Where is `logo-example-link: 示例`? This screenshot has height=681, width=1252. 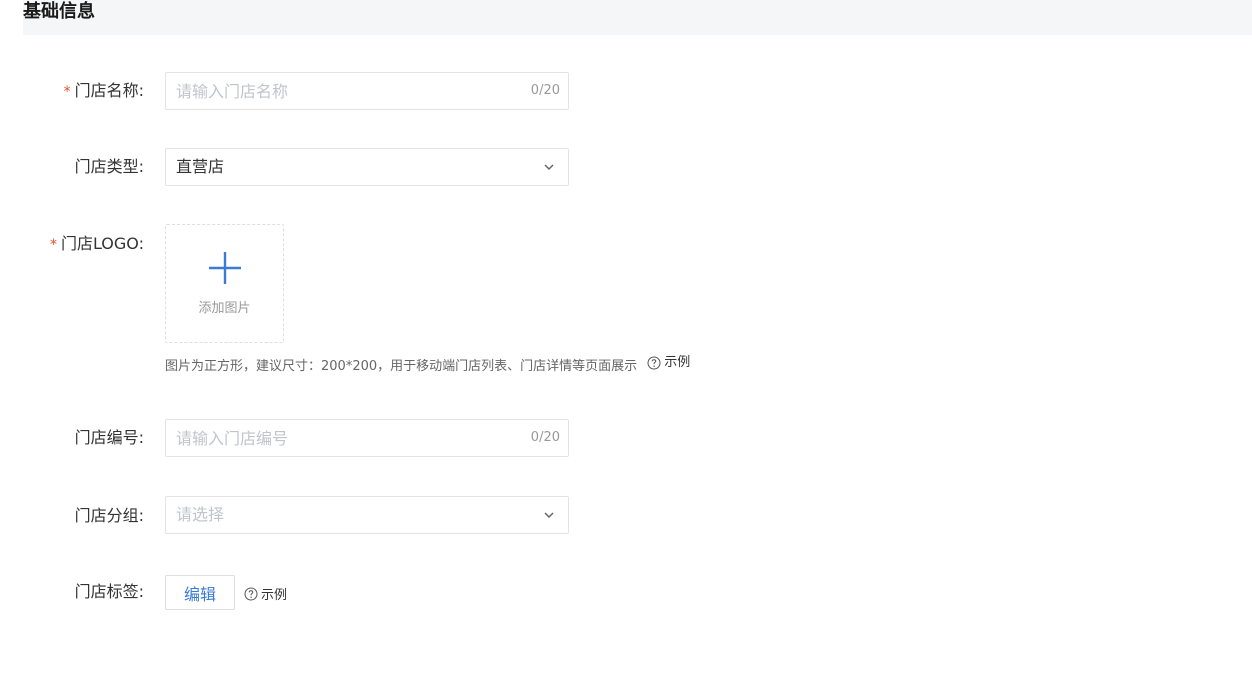 logo-example-link: 示例 is located at coordinates (668, 363).